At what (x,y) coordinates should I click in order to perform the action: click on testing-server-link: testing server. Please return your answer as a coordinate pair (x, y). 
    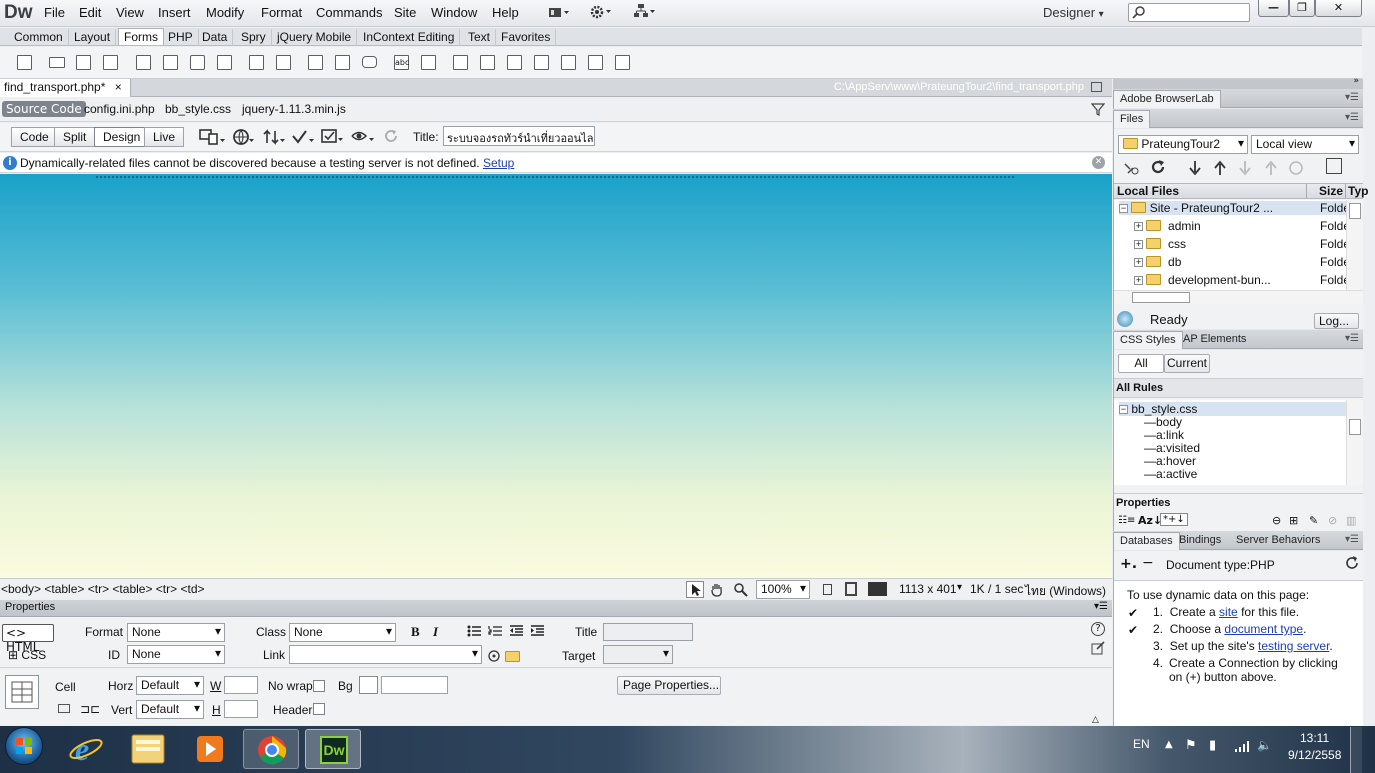
    Looking at the image, I should click on (1293, 646).